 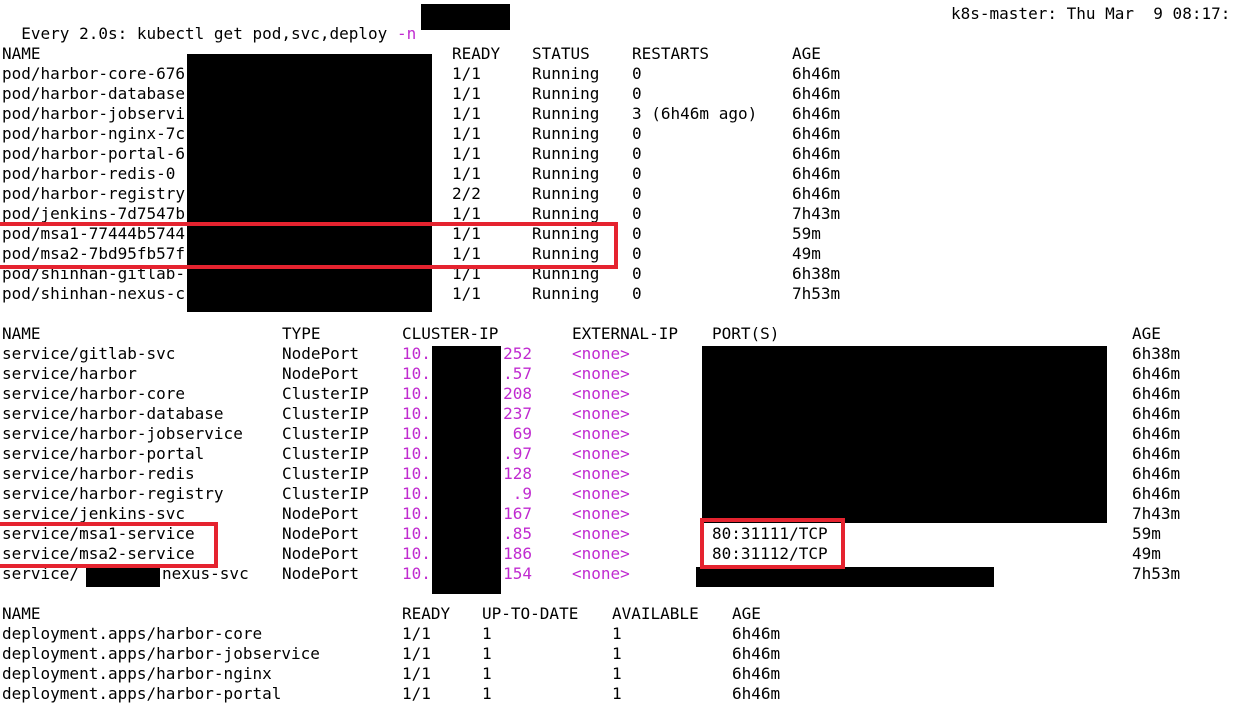 What do you see at coordinates (113, 493) in the screenshot?
I see `service-name: service/harbor-registry` at bounding box center [113, 493].